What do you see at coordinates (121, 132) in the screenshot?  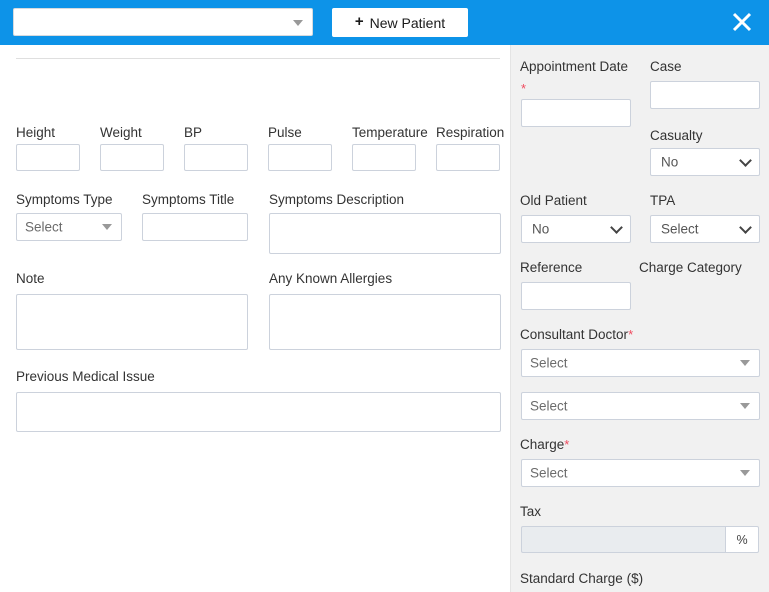 I see `weight-label: Weight` at bounding box center [121, 132].